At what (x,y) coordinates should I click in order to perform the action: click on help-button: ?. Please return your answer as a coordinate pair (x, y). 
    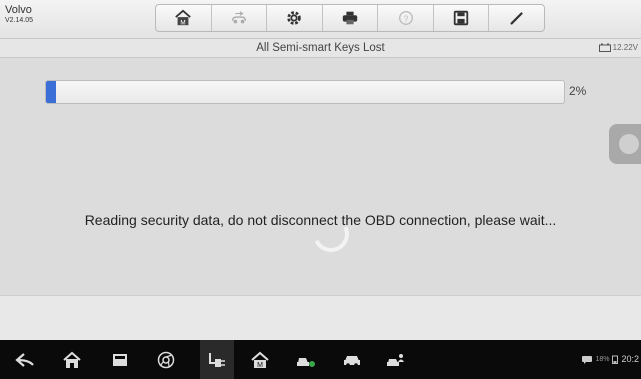
    Looking at the image, I should click on (406, 18).